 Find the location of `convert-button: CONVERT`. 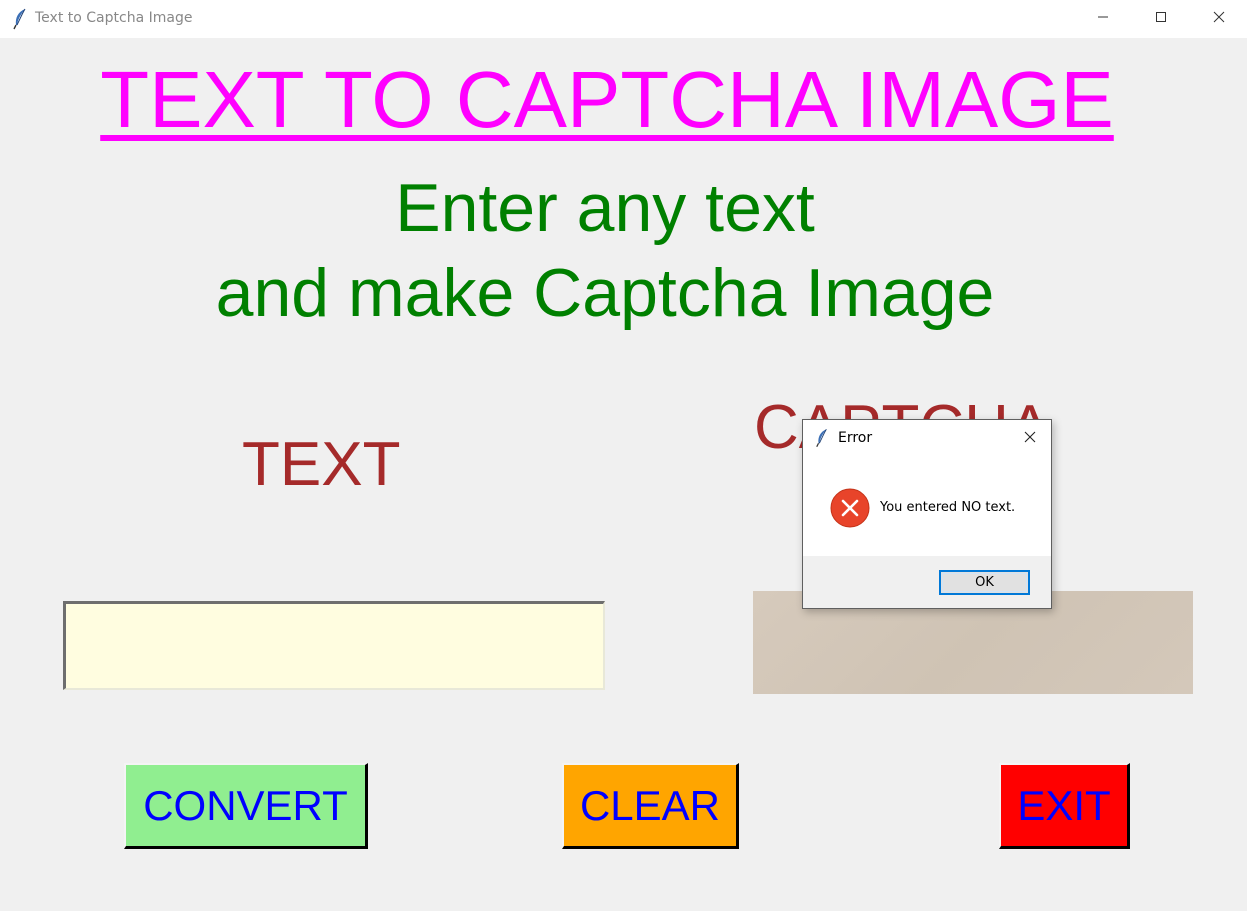

convert-button: CONVERT is located at coordinates (246, 806).